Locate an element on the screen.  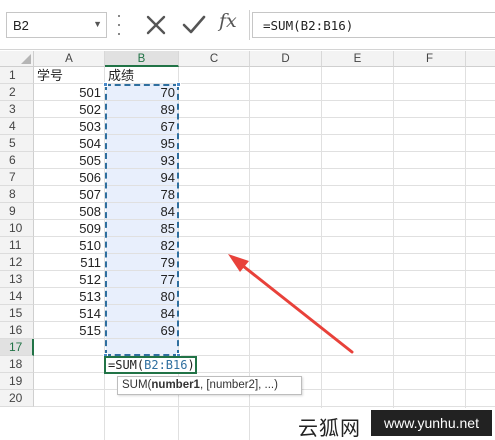
watermark-right: www.yunhu.net is located at coordinates (431, 423).